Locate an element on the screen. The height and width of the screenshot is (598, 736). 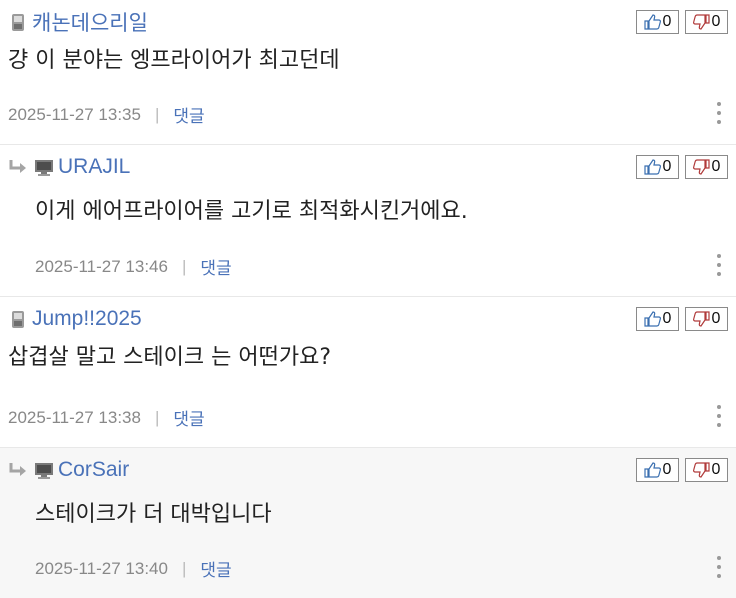
comment-meta: 2025-11-27 13:46 | 댓글 is located at coordinates (133, 266).